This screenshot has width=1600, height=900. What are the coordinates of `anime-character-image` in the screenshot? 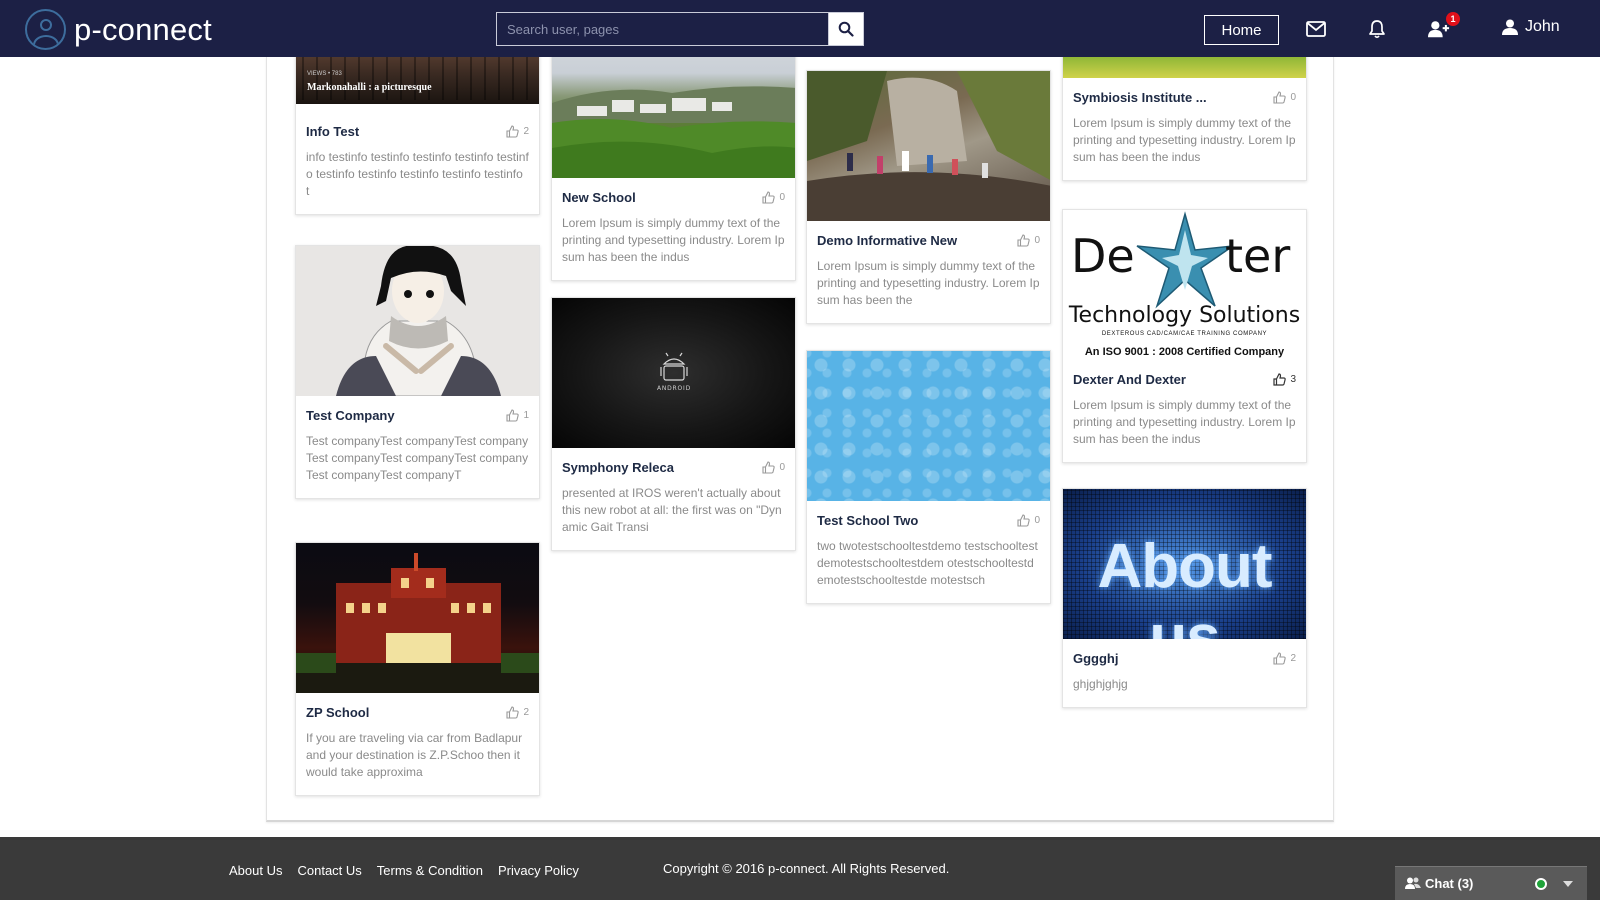 It's located at (417, 321).